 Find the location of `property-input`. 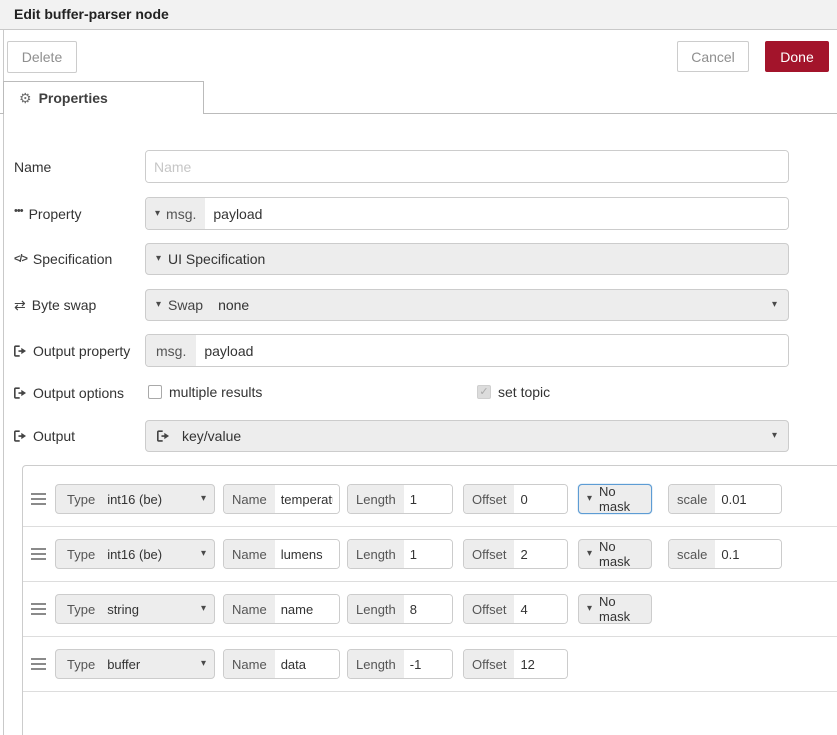

property-input is located at coordinates (496, 213).